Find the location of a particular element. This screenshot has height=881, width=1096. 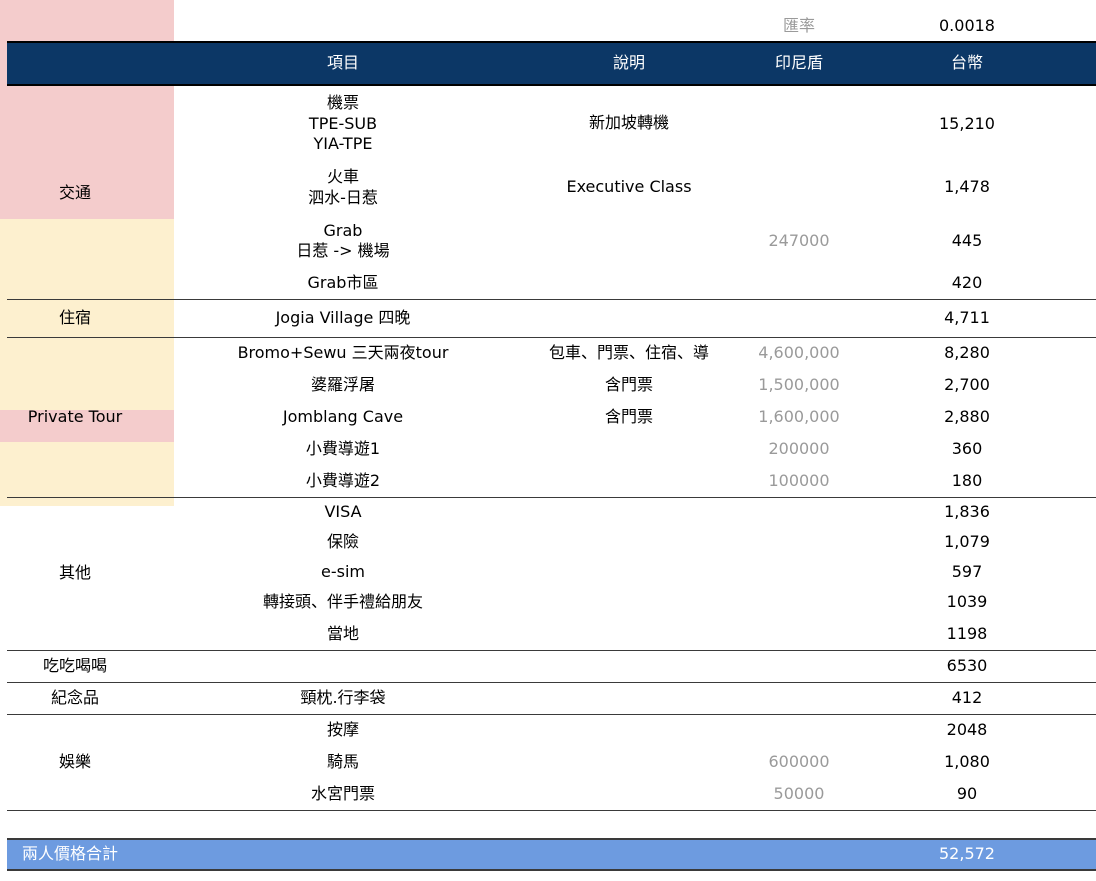

twd-cell: 1,836 is located at coordinates (967, 511).